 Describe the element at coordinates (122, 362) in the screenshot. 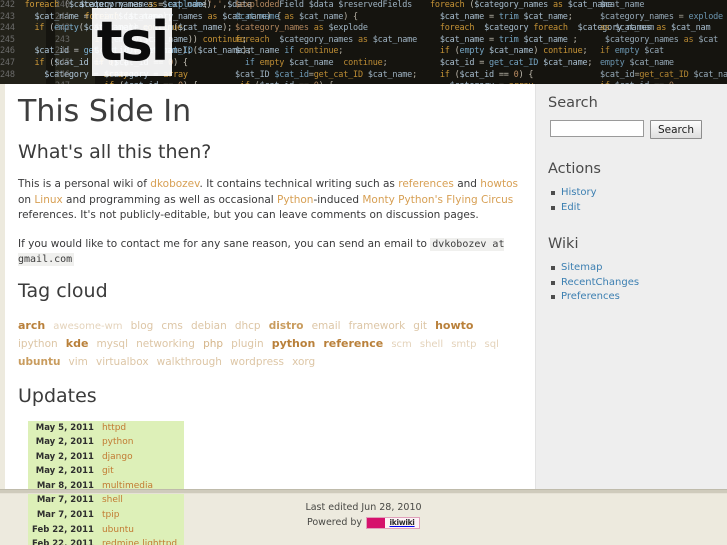

I see `tag-virtualbox: virtualbox` at that location.